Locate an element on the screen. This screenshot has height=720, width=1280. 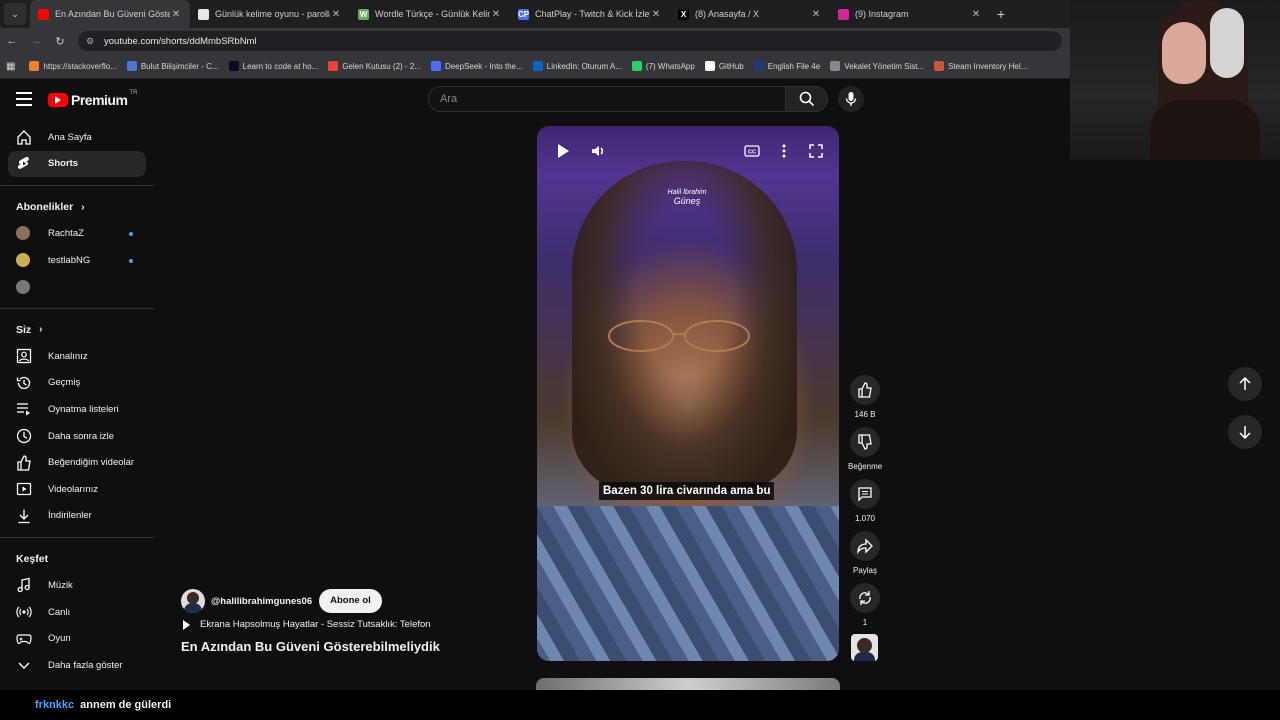
hamburger-menu-icon is located at coordinates (24, 99).